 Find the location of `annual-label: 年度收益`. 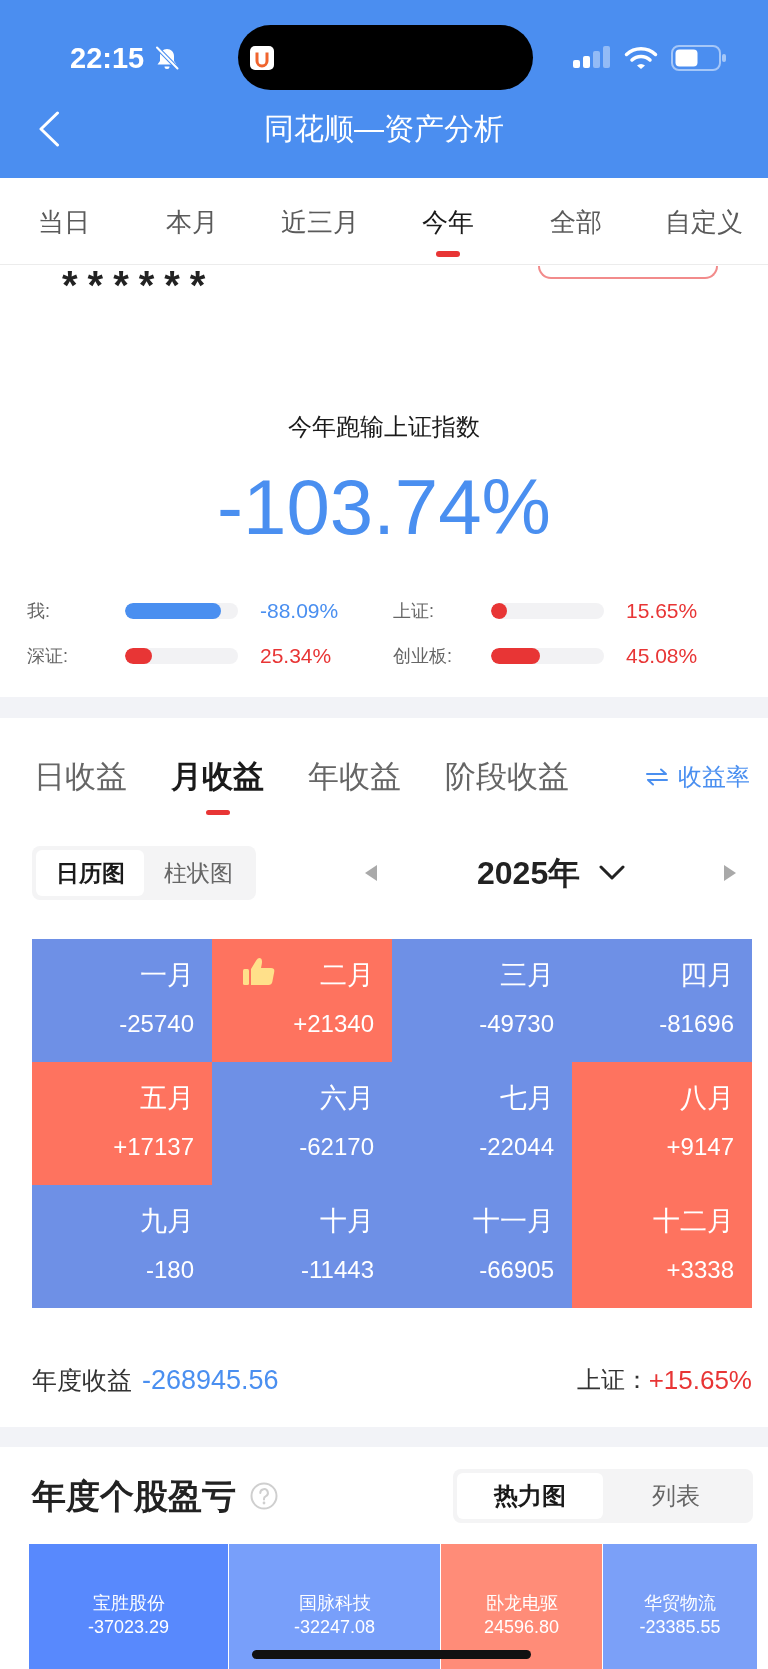

annual-label: 年度收益 is located at coordinates (82, 1380).